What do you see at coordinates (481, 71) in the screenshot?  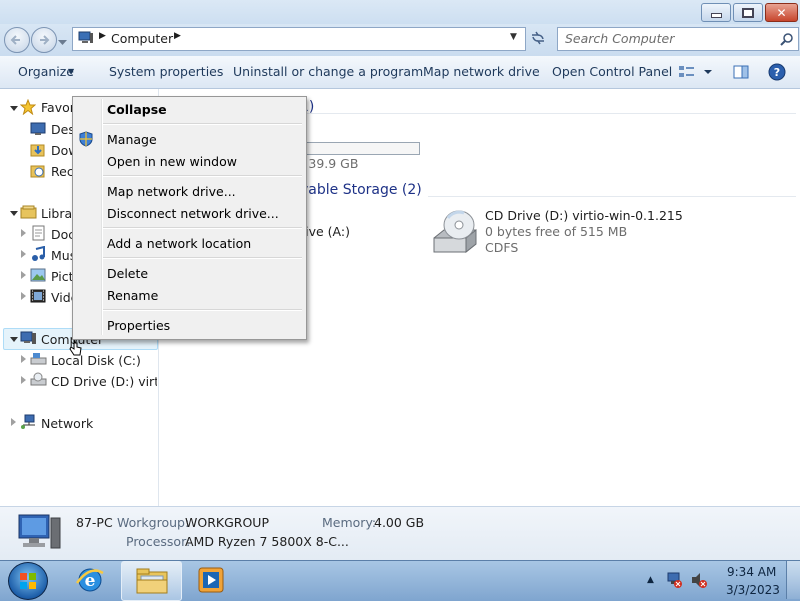 I see `map-network-drive-button: Map network drive` at bounding box center [481, 71].